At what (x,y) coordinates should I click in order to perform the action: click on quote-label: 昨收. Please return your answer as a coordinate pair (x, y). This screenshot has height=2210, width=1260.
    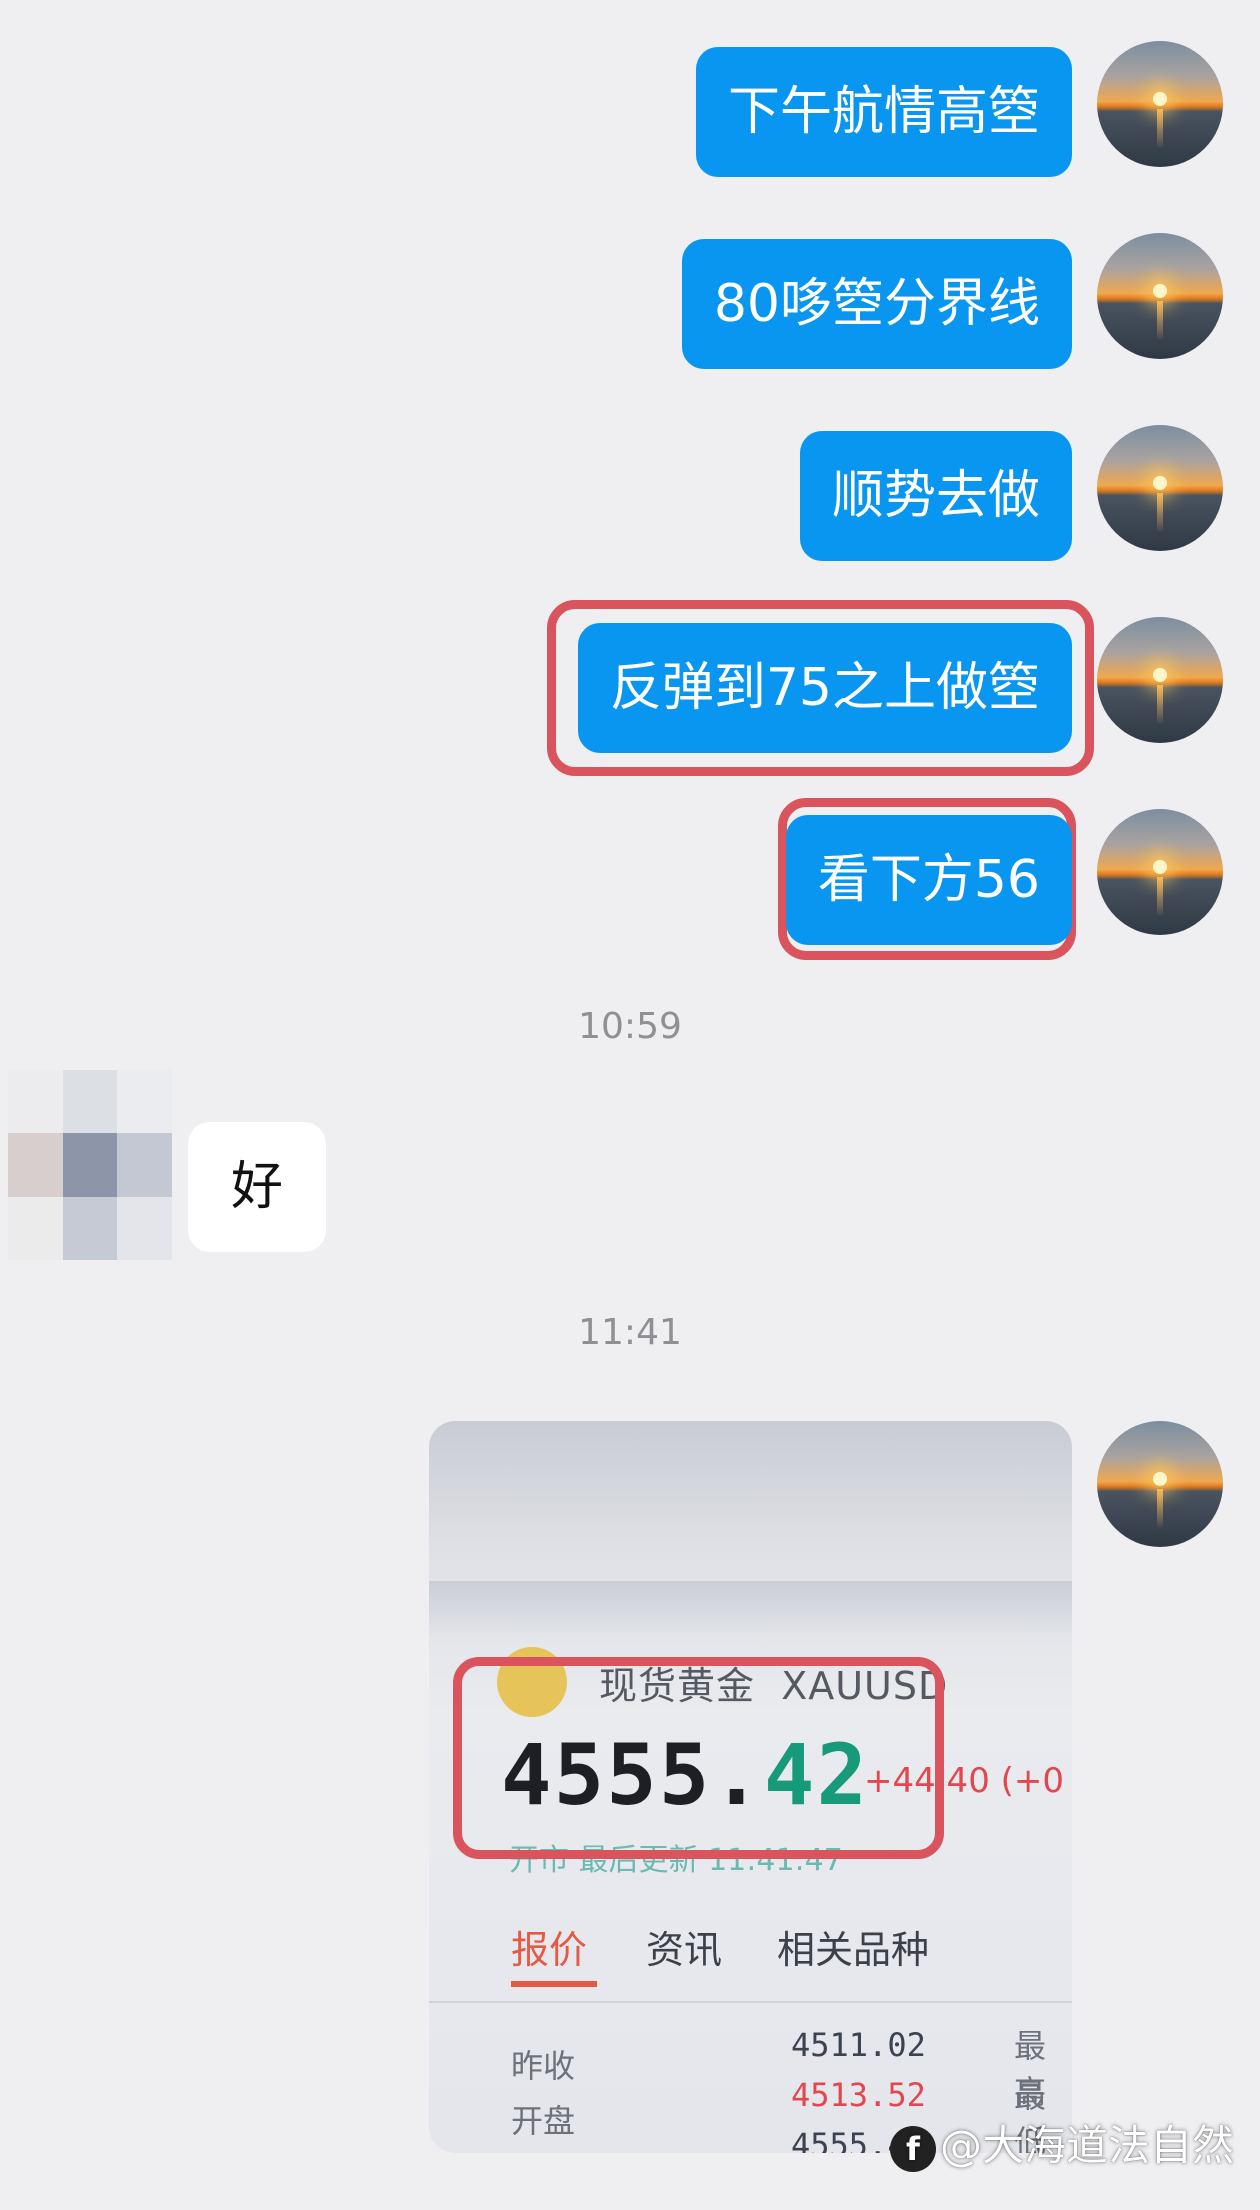
    Looking at the image, I should click on (543, 2066).